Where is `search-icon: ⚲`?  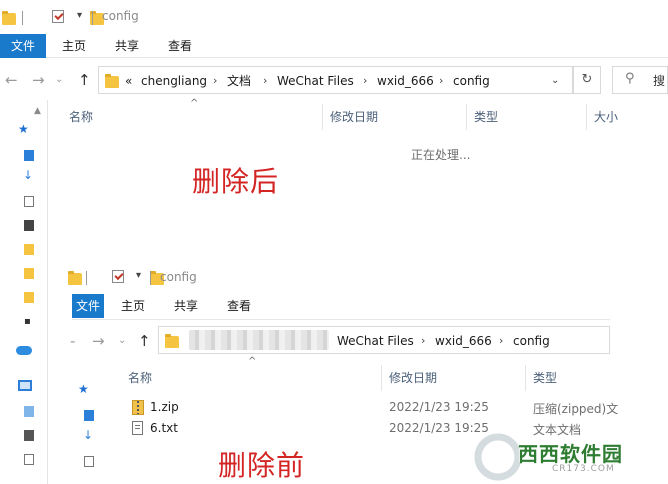
search-icon: ⚲ is located at coordinates (630, 78).